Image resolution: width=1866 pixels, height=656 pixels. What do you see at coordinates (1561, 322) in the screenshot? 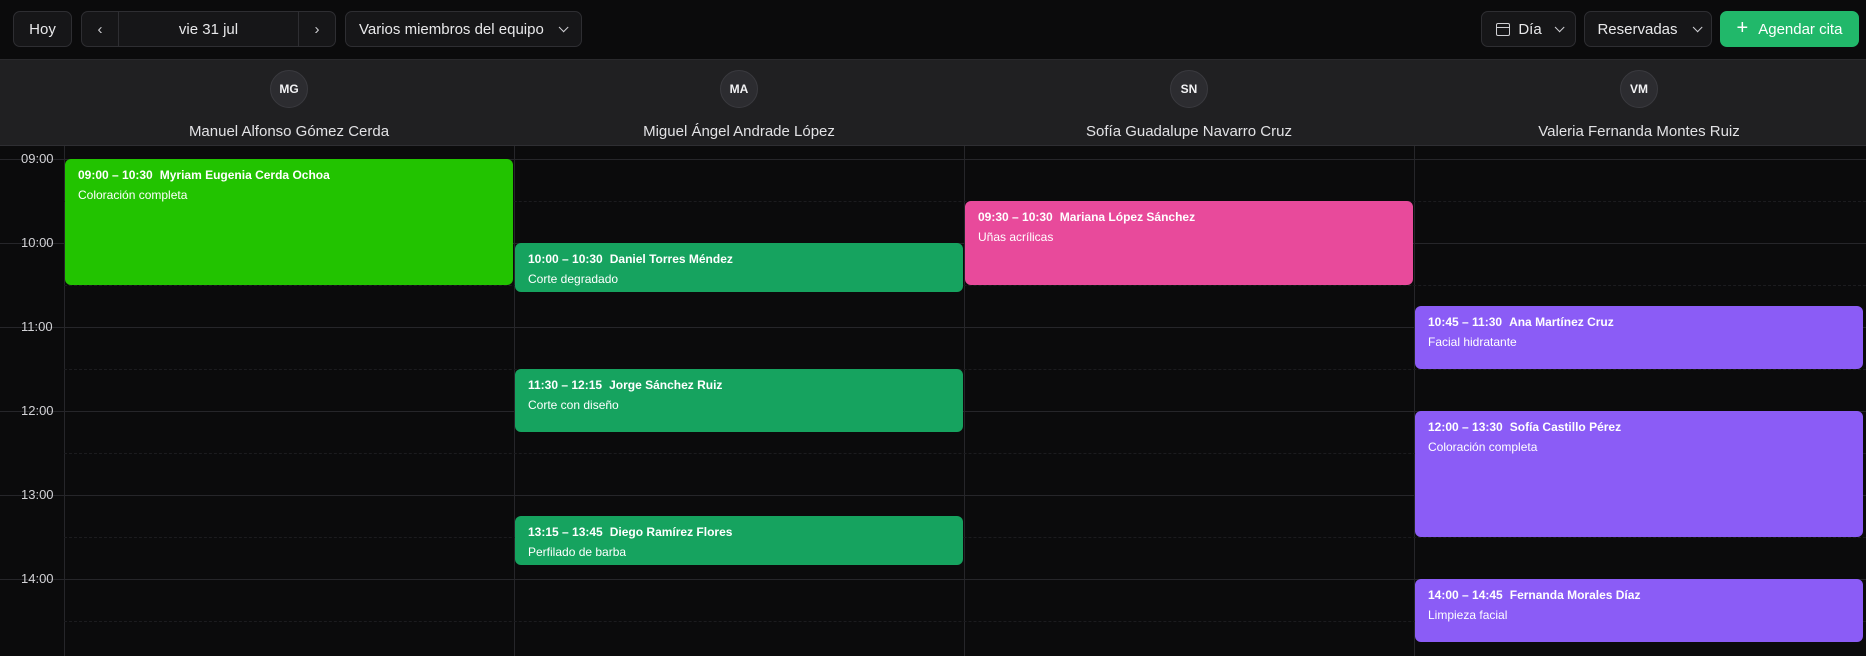
I see `appointment-client: Ana Martínez Cruz` at bounding box center [1561, 322].